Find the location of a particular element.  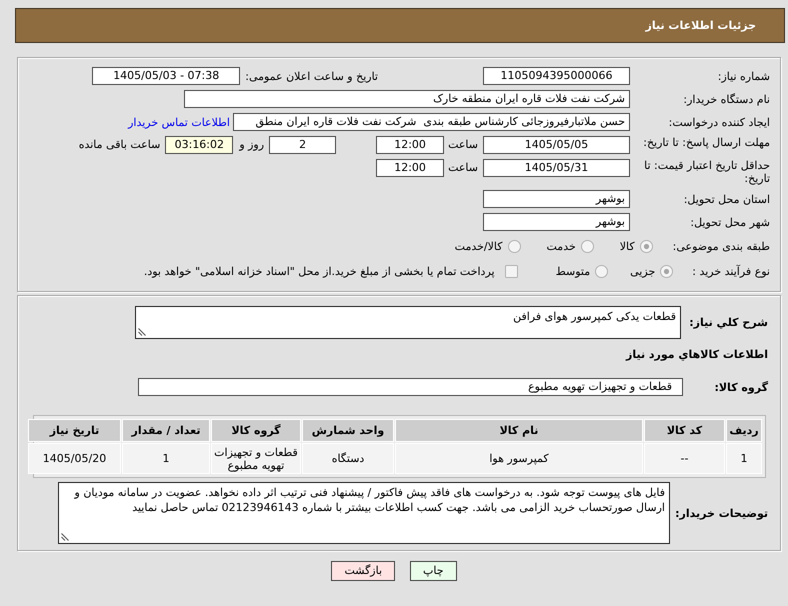

page-title: جزئیات اطلاعات نیاز is located at coordinates (701, 25).